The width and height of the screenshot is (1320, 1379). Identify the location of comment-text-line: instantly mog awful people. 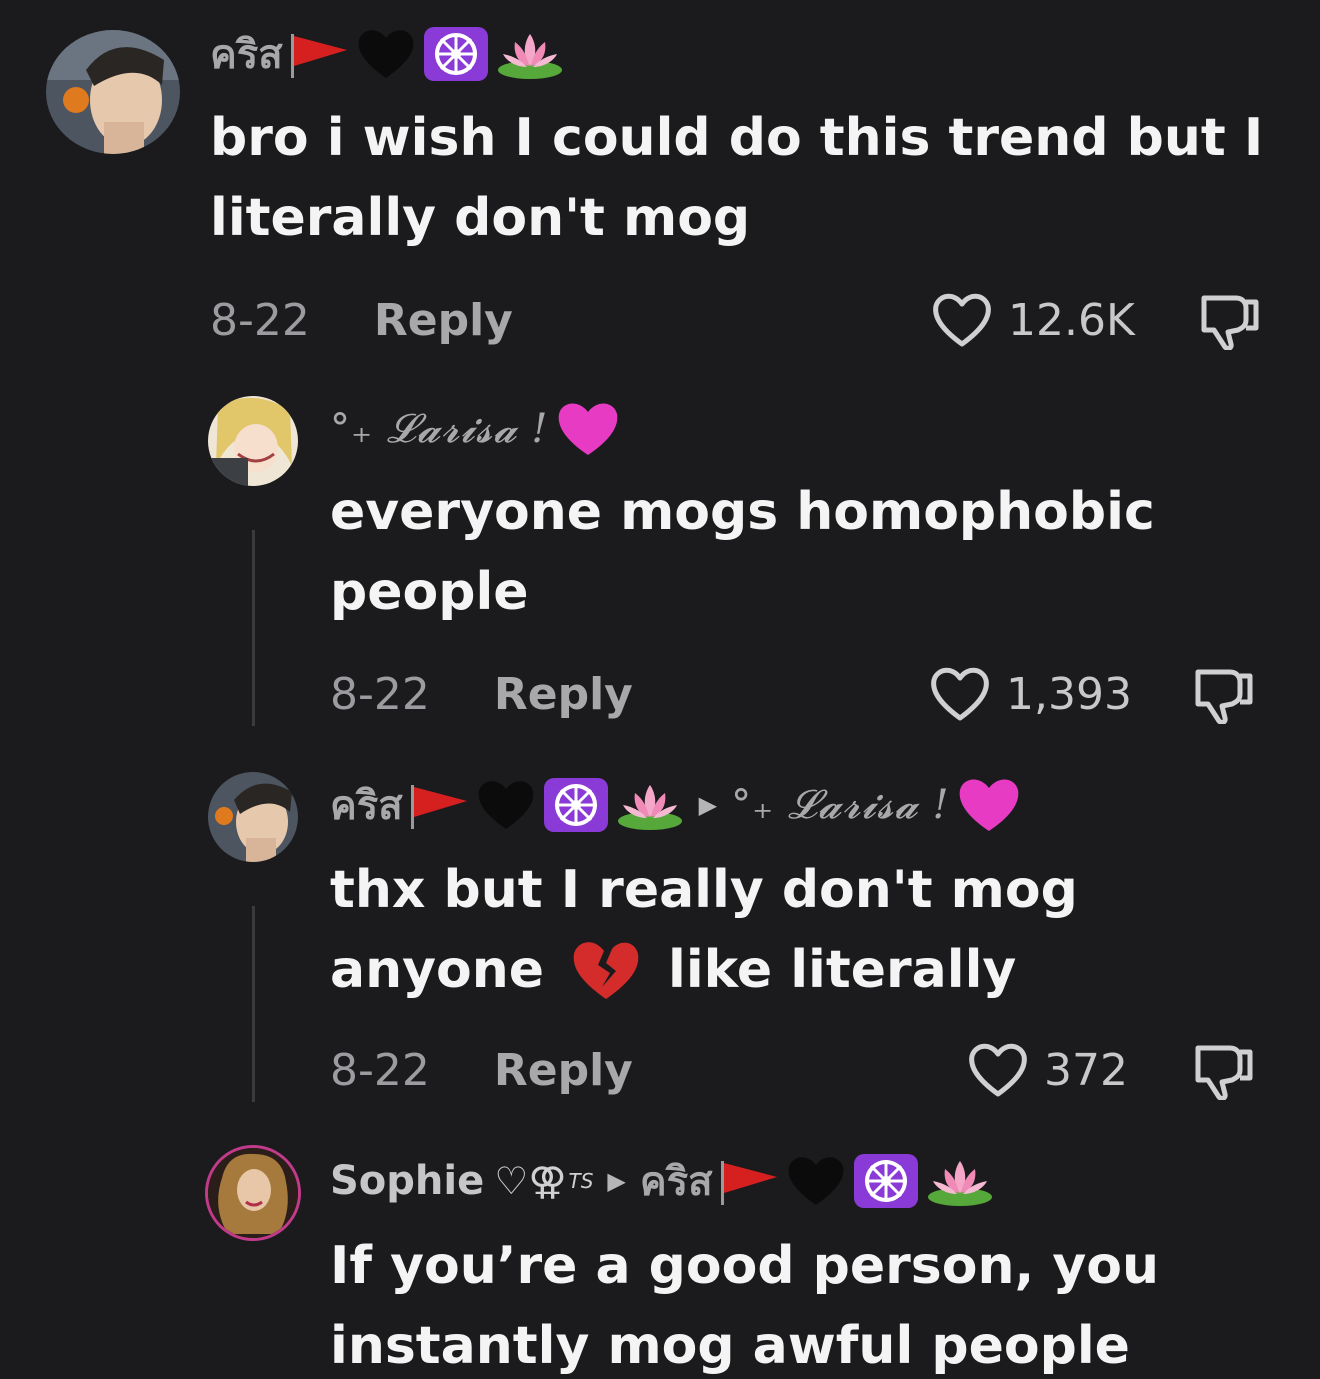
(730, 1346).